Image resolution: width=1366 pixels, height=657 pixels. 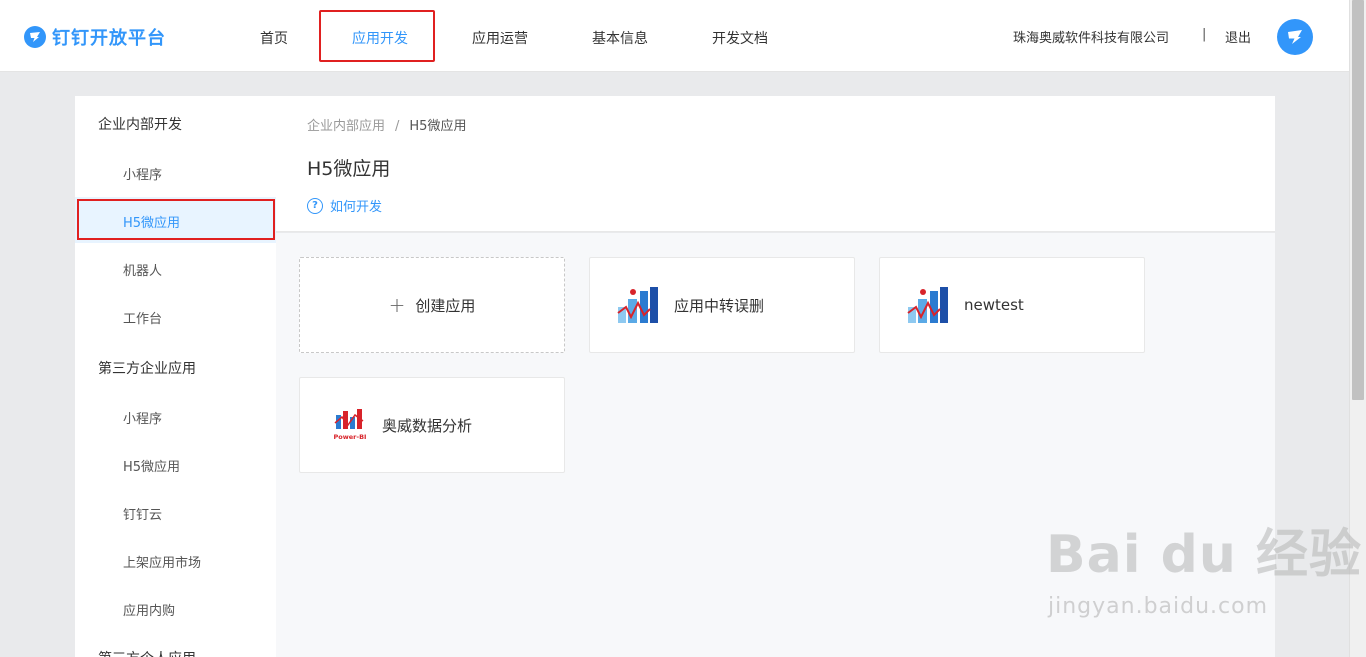 I want to click on sidebar-item-internal-miniprogram: 小程序, so click(x=142, y=173).